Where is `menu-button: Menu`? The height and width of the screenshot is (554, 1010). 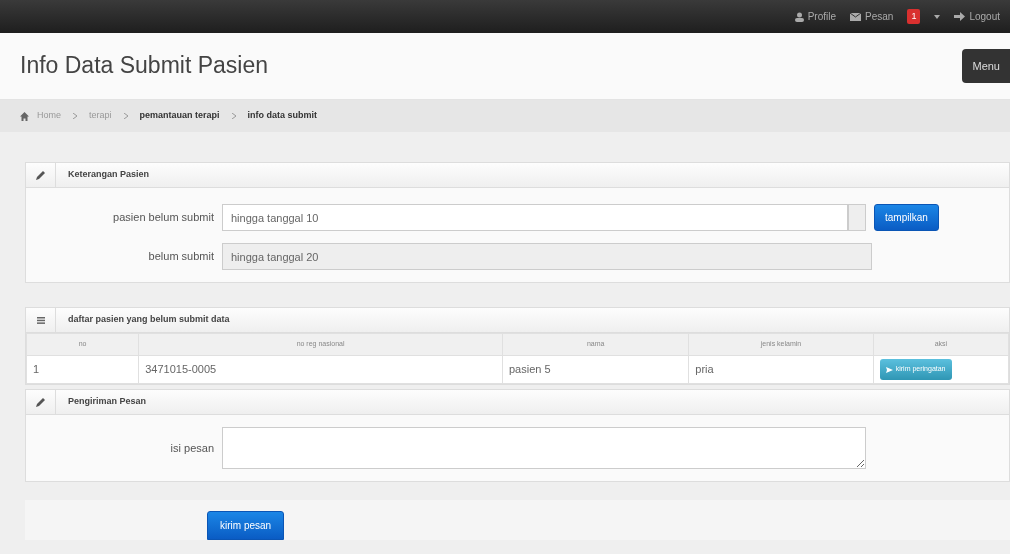 menu-button: Menu is located at coordinates (986, 66).